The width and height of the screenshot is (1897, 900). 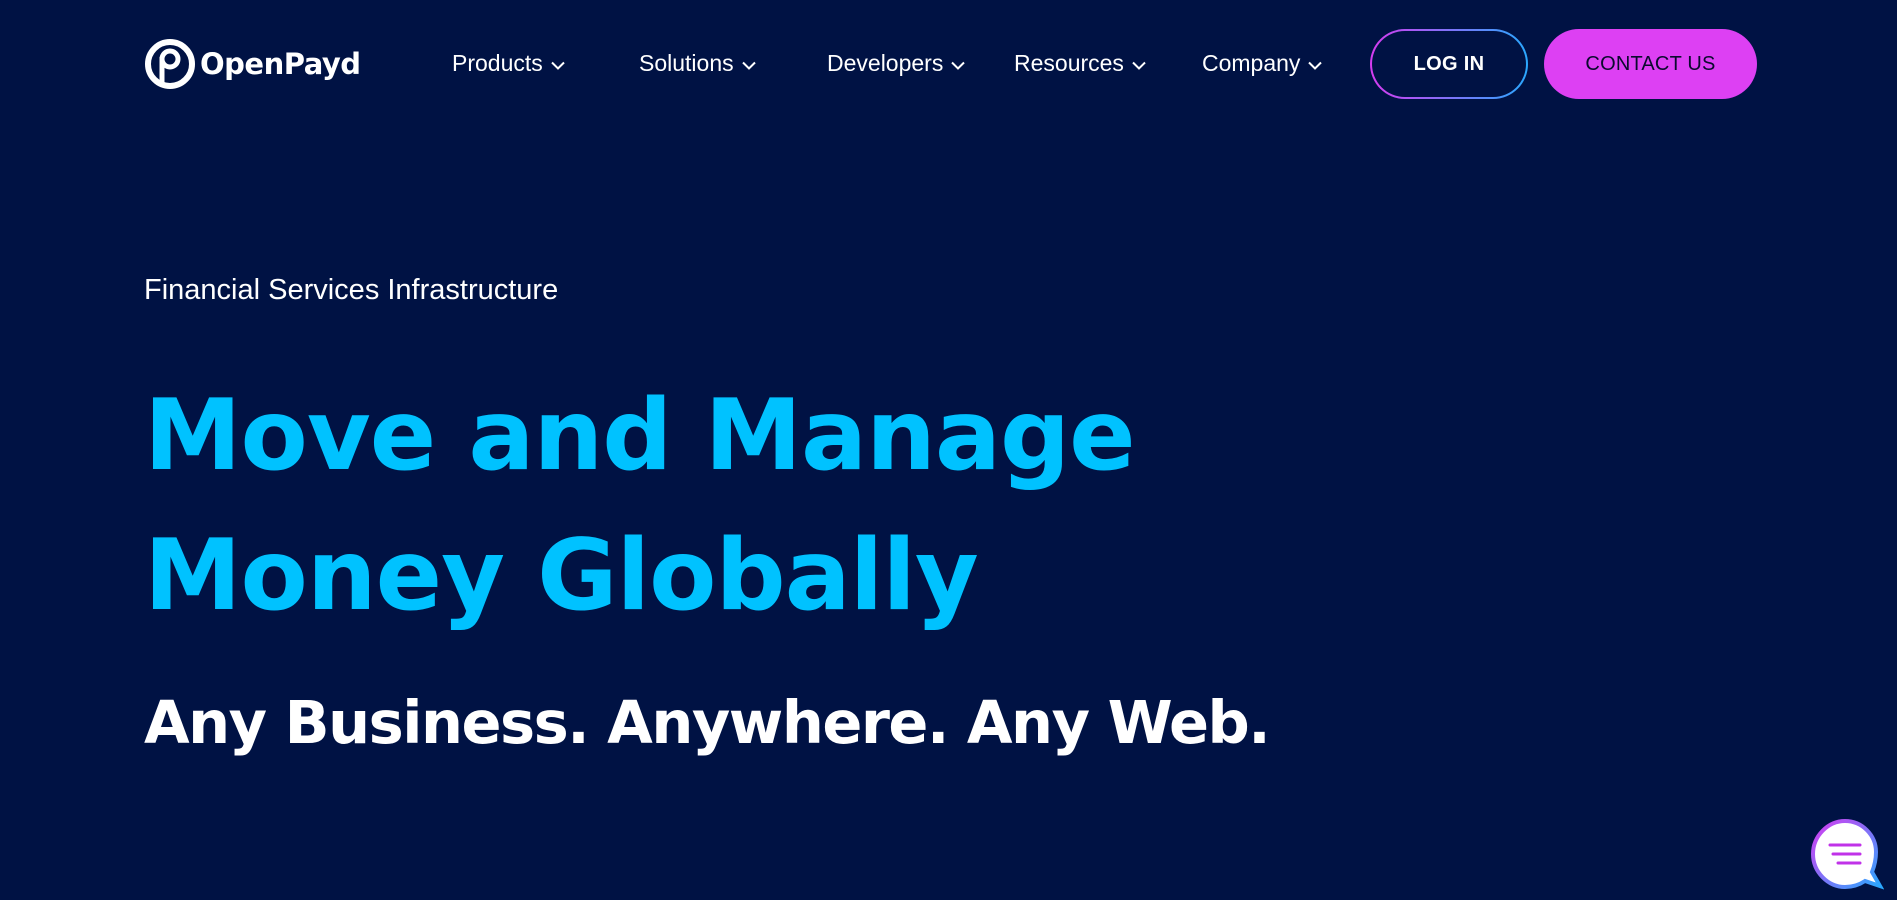 I want to click on login-button: LOG IN, so click(x=1449, y=64).